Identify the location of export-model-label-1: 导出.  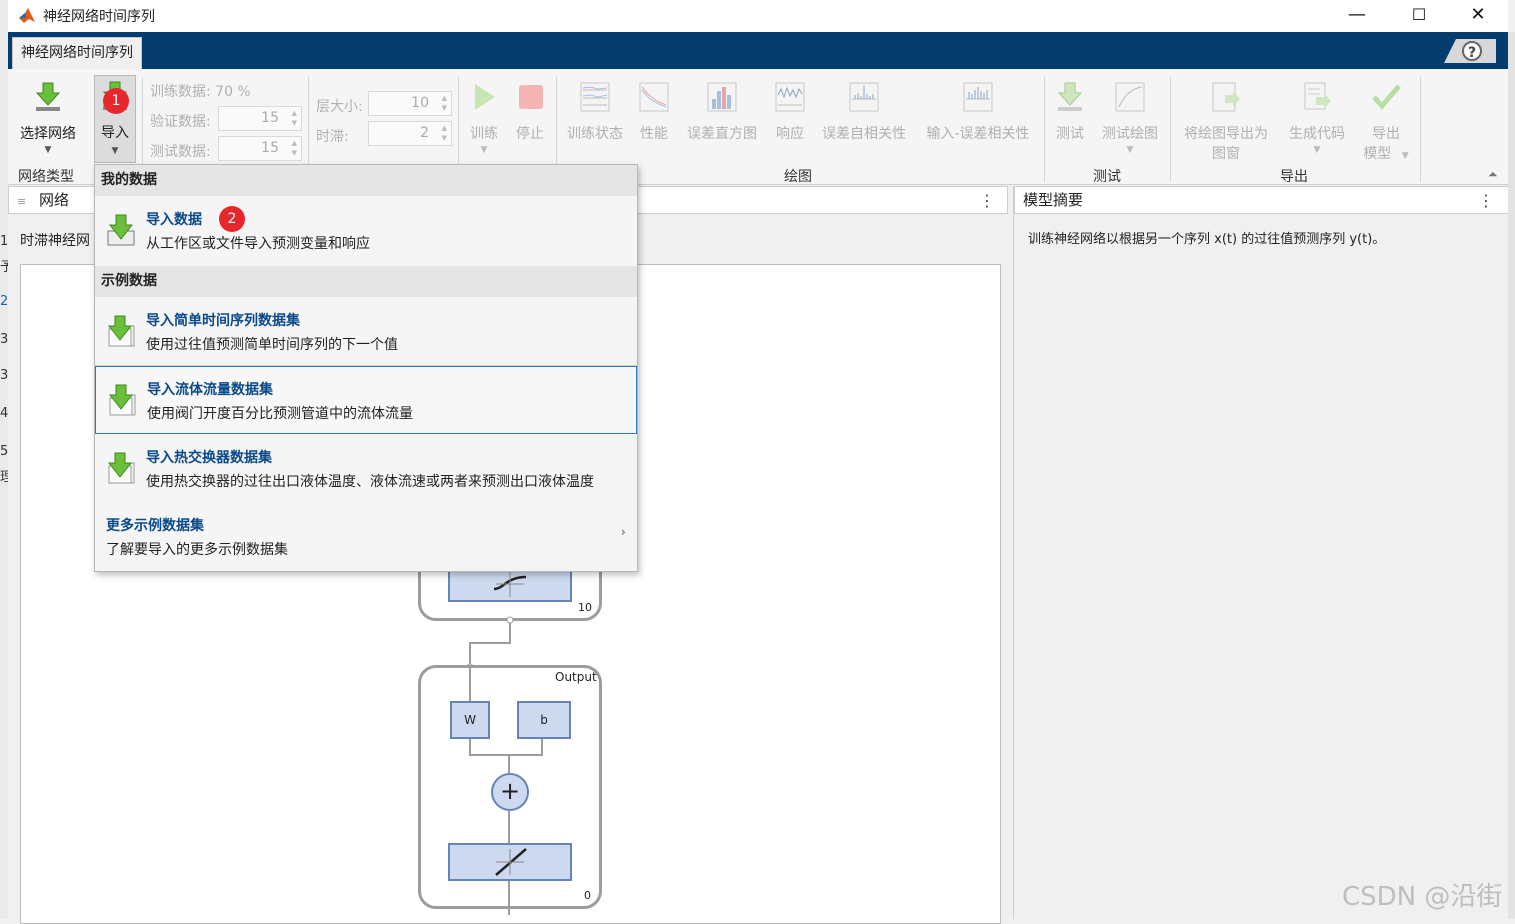
(1386, 134).